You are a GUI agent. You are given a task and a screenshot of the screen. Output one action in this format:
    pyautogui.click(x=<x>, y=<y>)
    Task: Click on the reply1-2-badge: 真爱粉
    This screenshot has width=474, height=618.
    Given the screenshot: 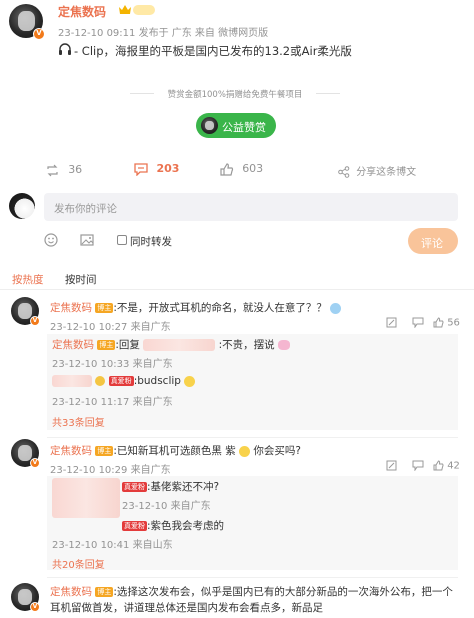 What is the action you would take?
    pyautogui.click(x=121, y=381)
    